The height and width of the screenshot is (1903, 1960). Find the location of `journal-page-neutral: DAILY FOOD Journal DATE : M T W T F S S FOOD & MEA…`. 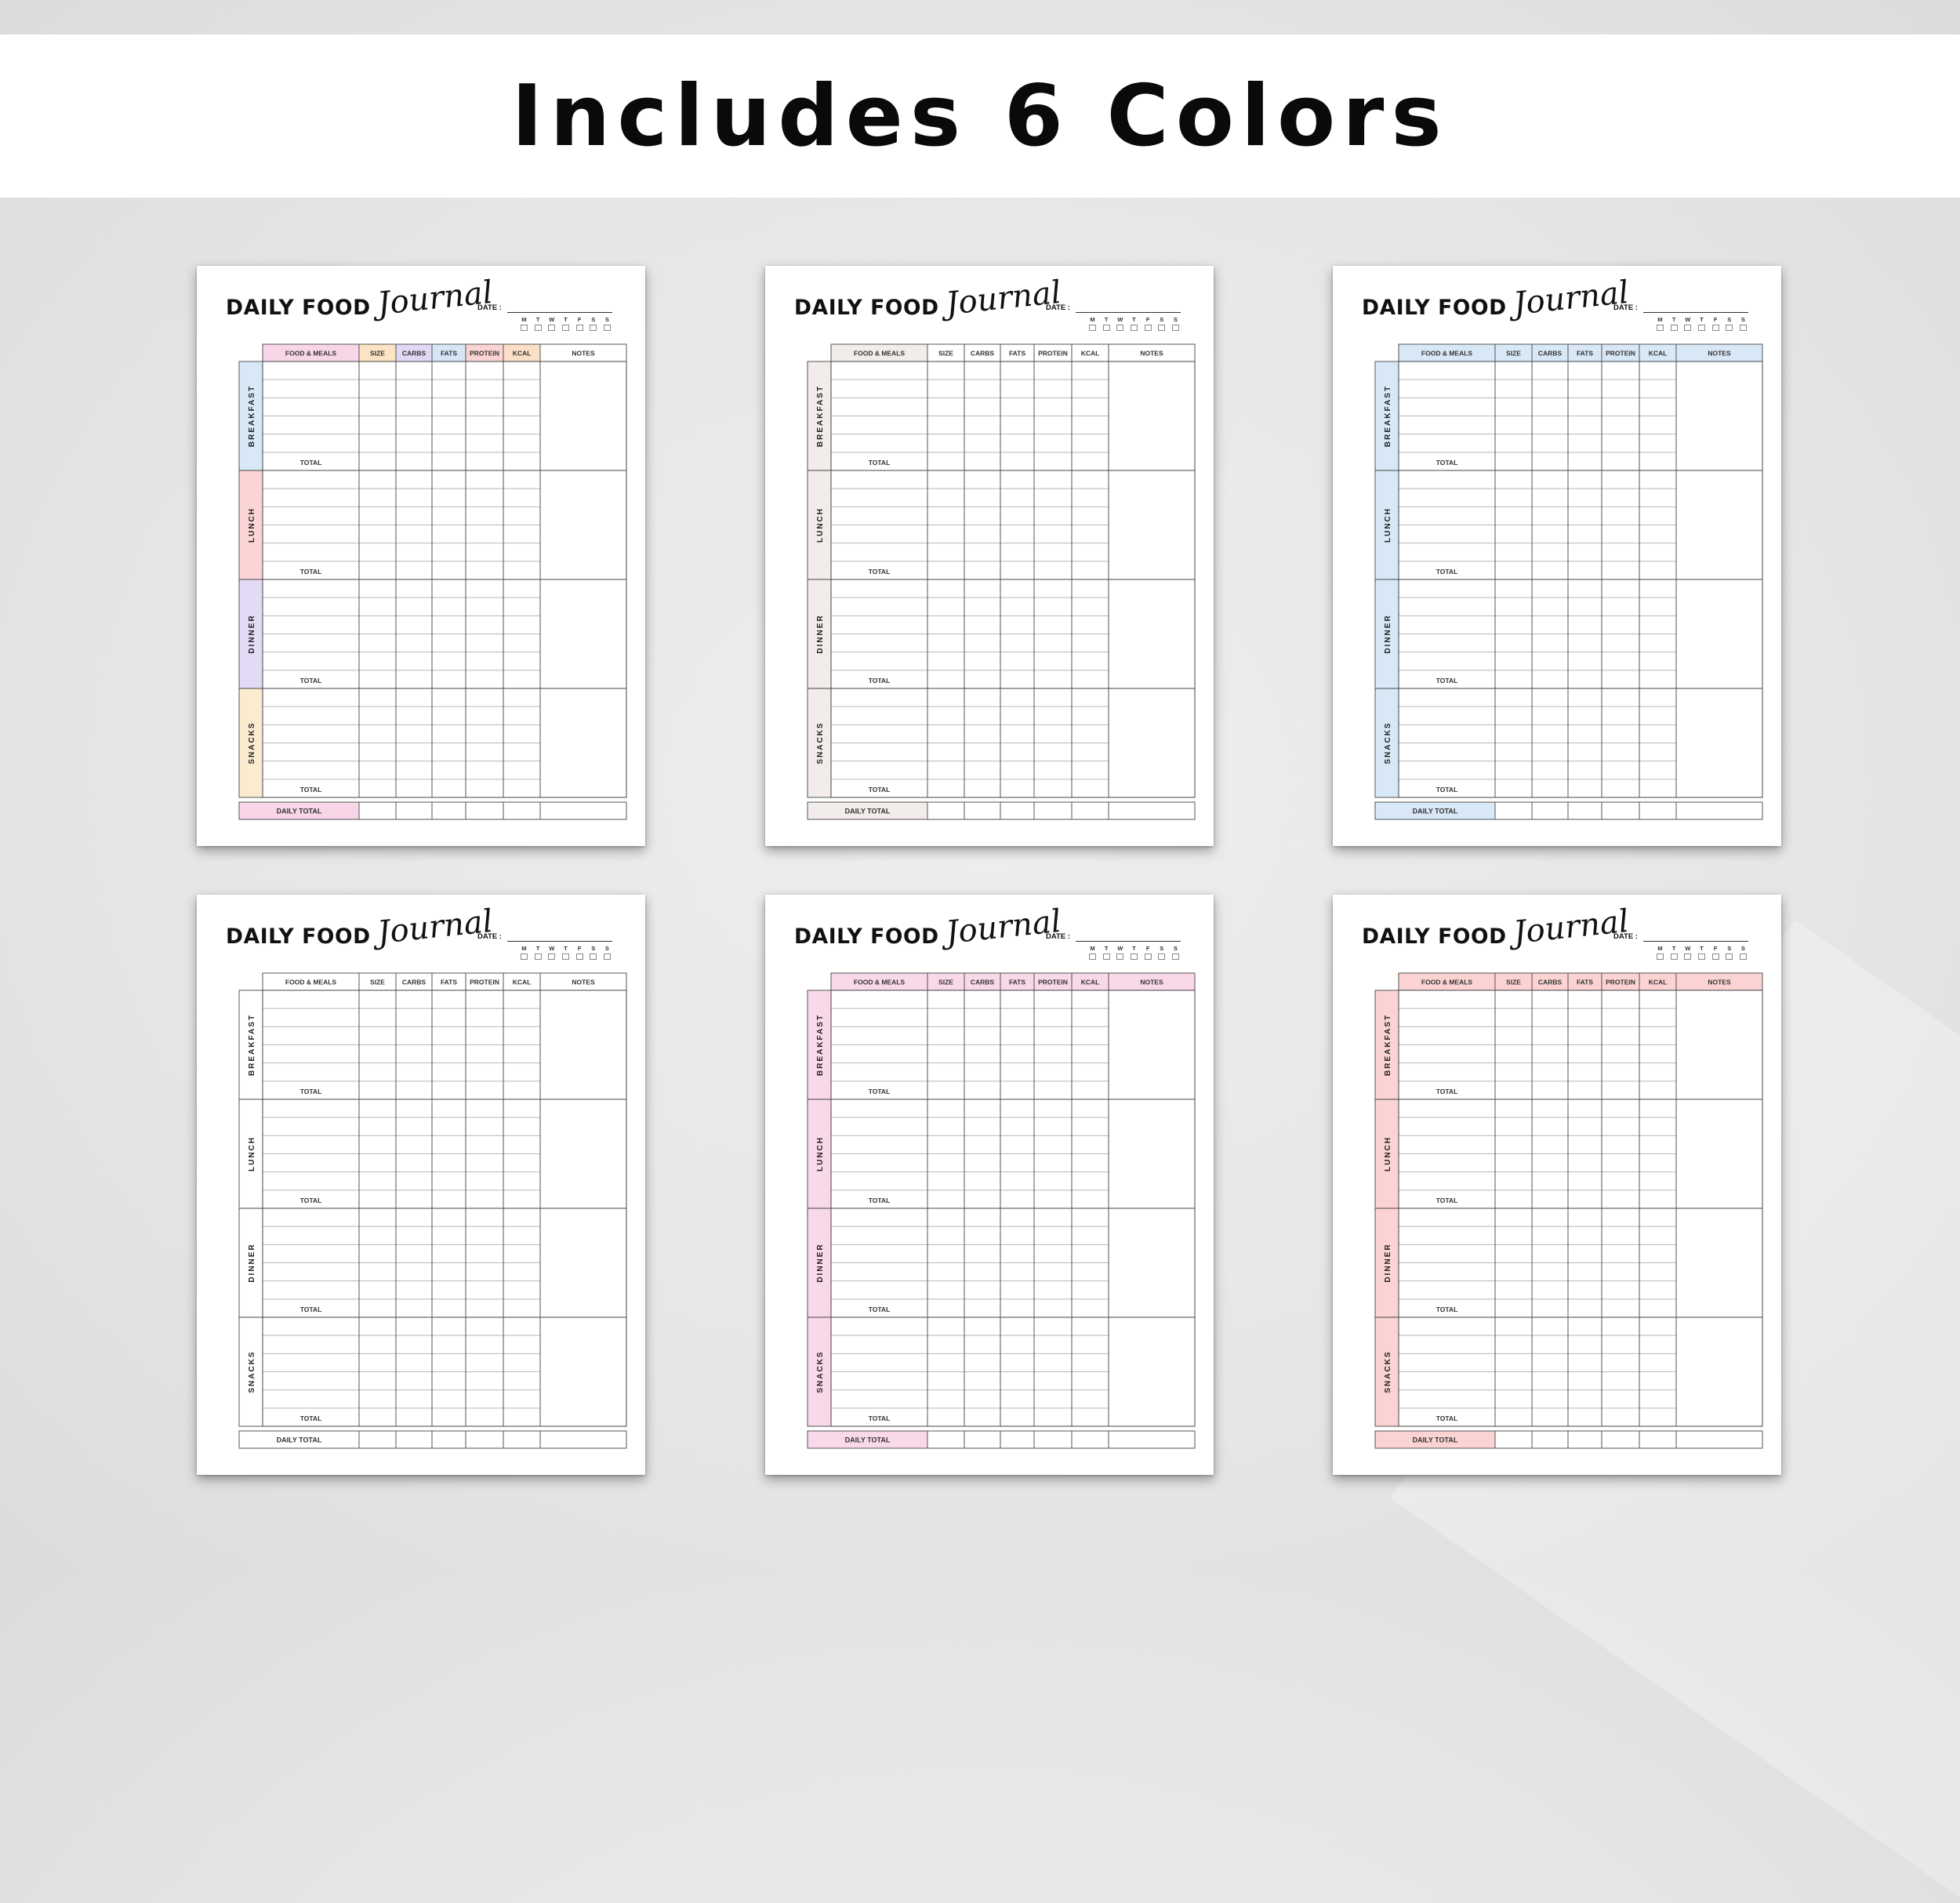

journal-page-neutral: DAILY FOOD Journal DATE : M T W T F S S FOOD & MEA… is located at coordinates (989, 556).